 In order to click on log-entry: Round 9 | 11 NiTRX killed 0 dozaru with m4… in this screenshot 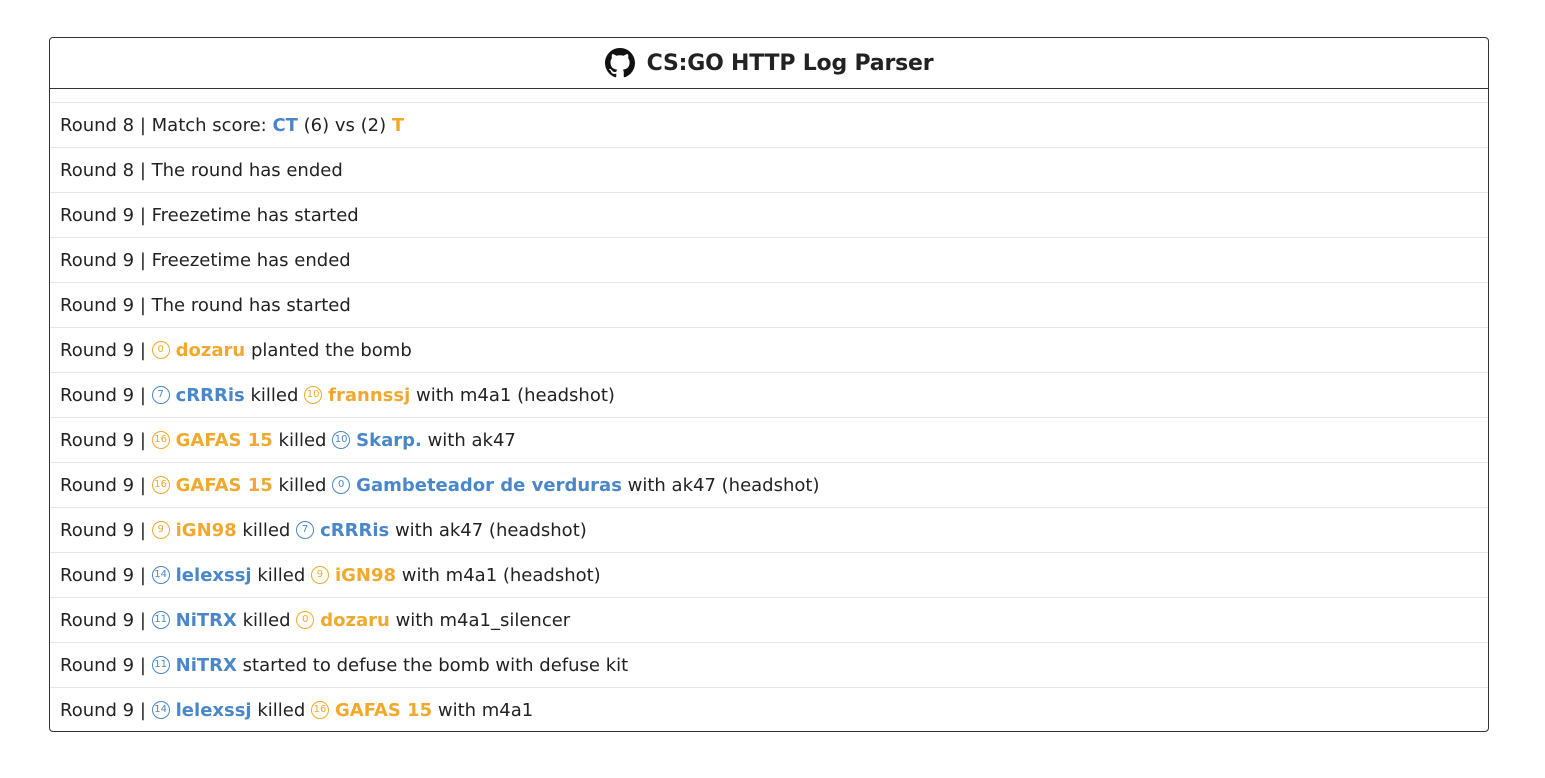, I will do `click(769, 619)`.